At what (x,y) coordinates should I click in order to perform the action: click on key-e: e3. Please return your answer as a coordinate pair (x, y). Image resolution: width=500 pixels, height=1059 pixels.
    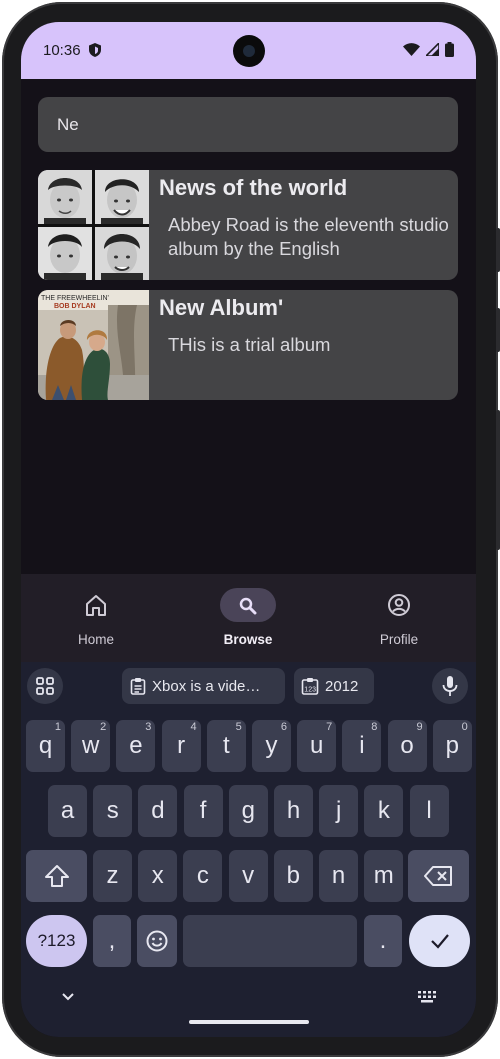
    Looking at the image, I should click on (136, 746).